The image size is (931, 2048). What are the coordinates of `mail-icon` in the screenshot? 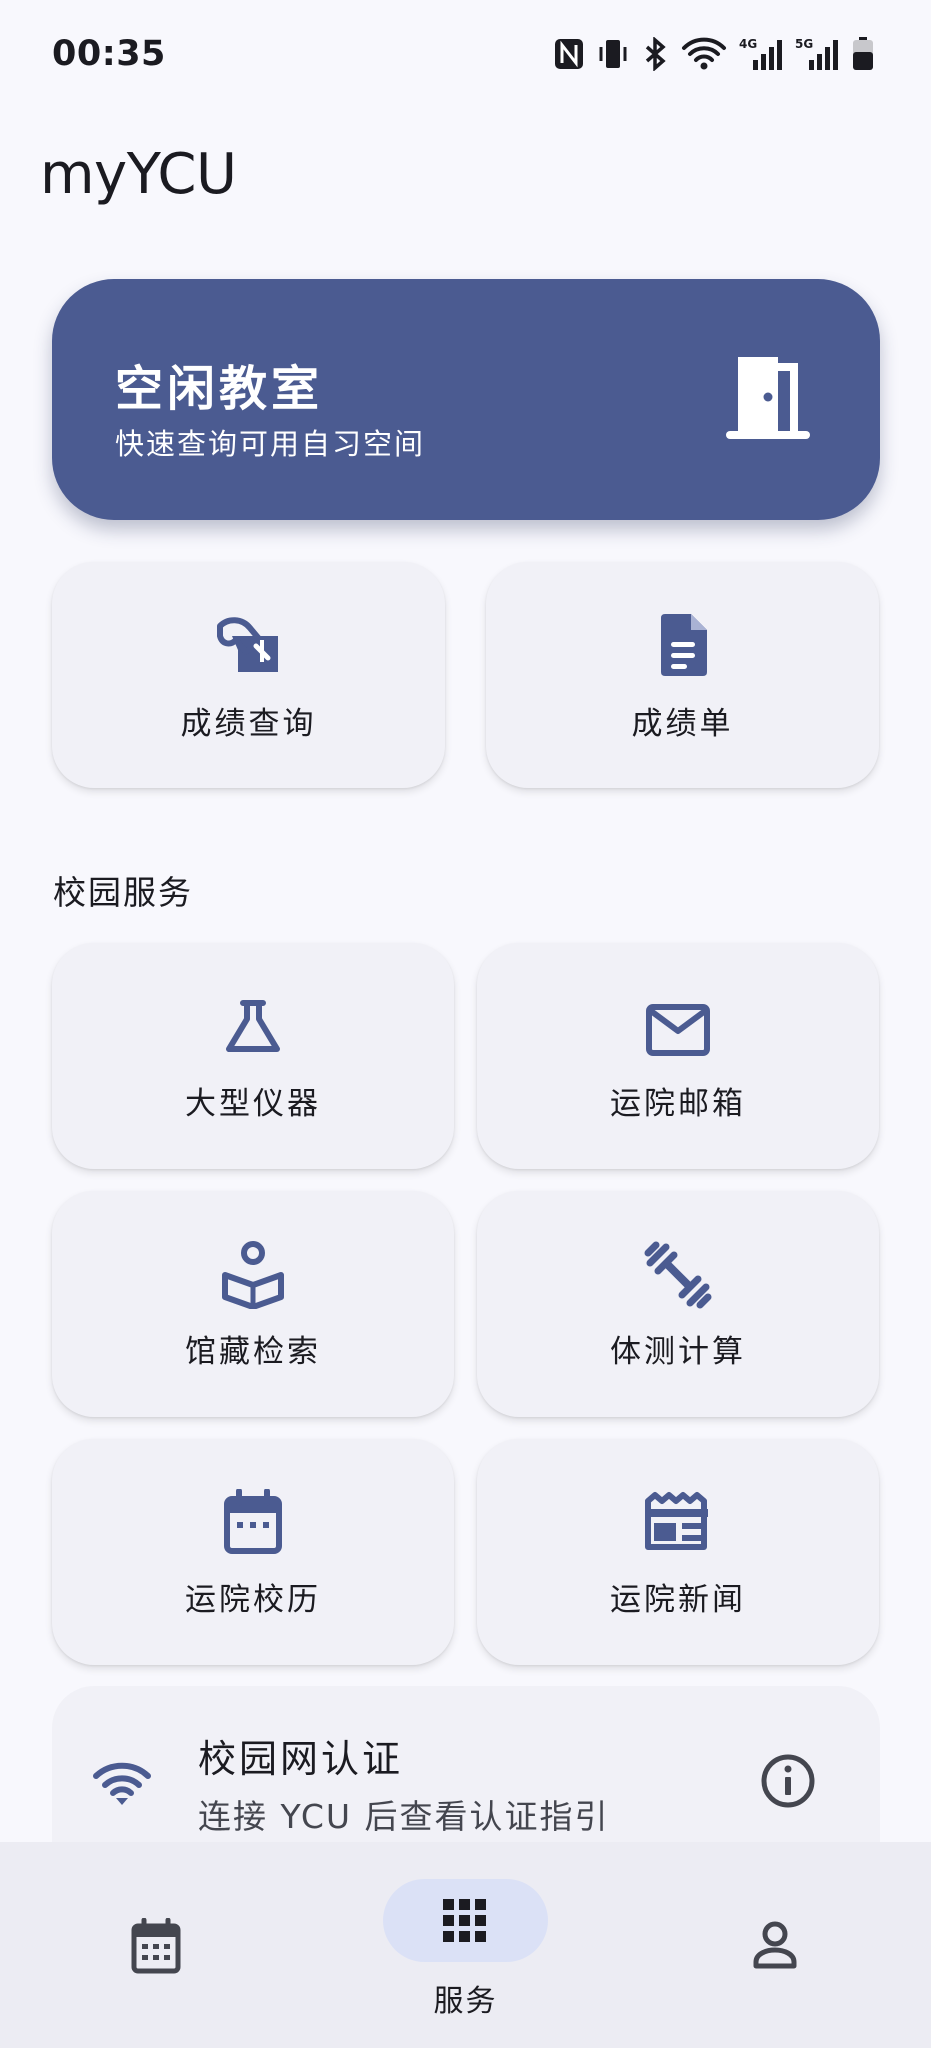 It's located at (678, 1032).